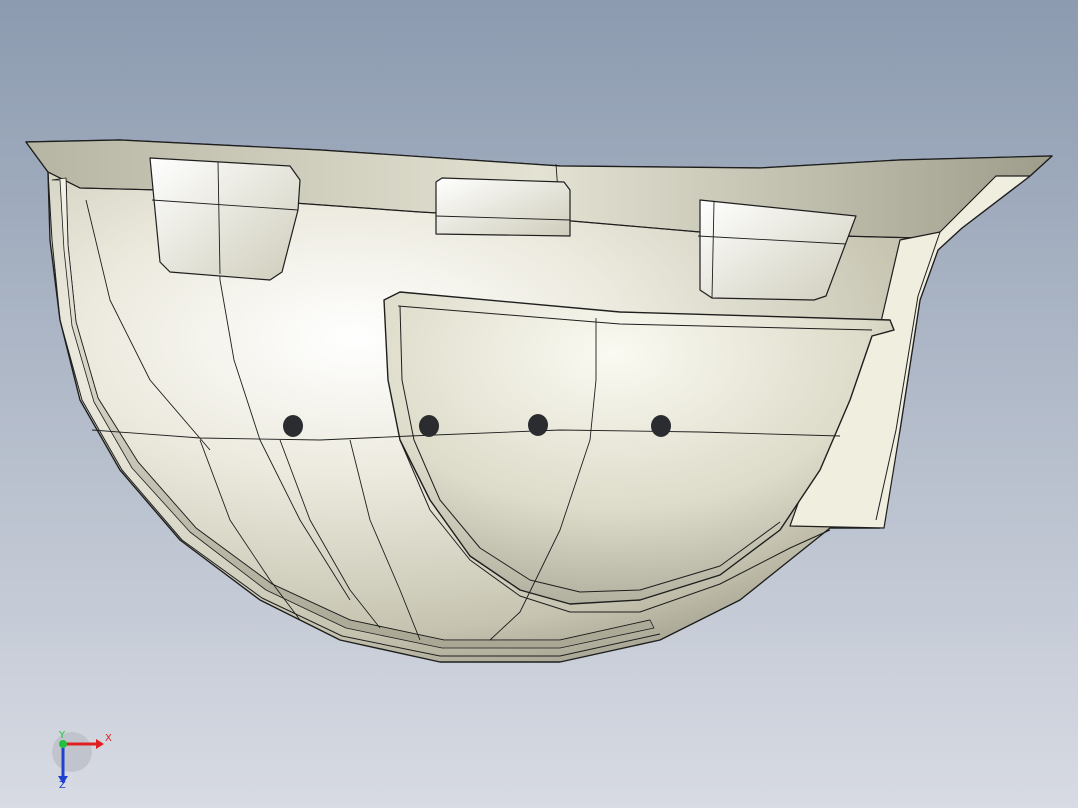 The width and height of the screenshot is (1078, 808). What do you see at coordinates (72, 752) in the screenshot?
I see `triad-shade` at bounding box center [72, 752].